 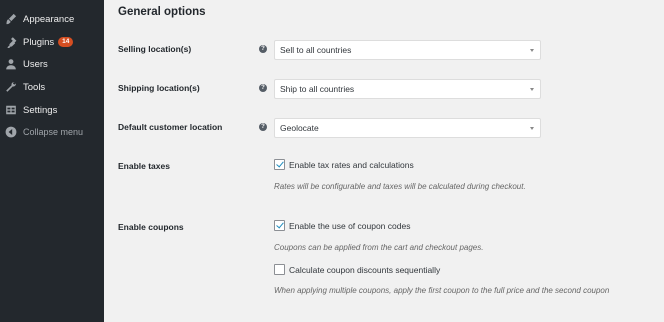 What do you see at coordinates (170, 127) in the screenshot?
I see `default-location-label: Default customer location` at bounding box center [170, 127].